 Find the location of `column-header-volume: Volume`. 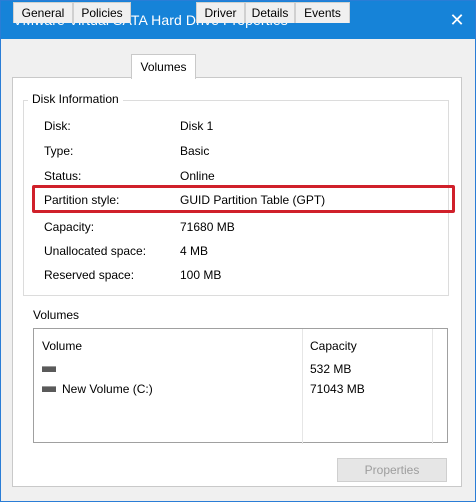

column-header-volume: Volume is located at coordinates (62, 346).